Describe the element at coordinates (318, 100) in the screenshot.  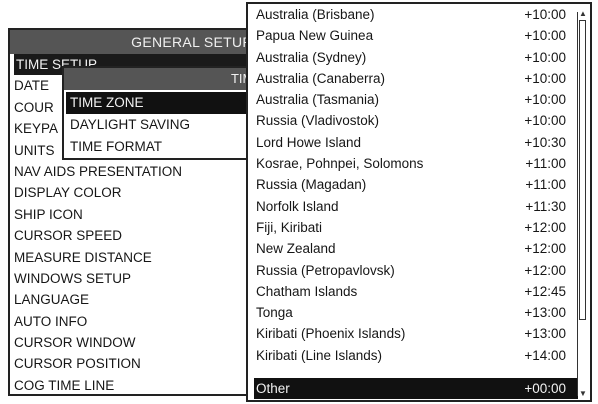
I see `time-zone-name: Australia (Tasmania)` at that location.